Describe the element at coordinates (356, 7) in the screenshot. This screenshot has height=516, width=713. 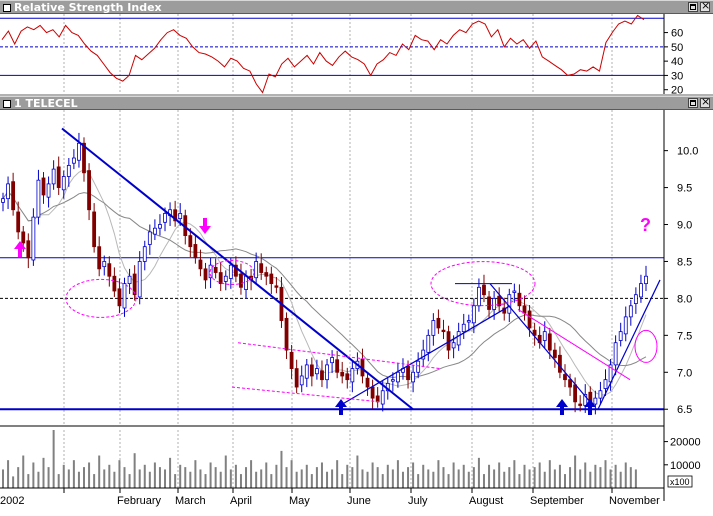
I see `rsi-title-bar: Relative Strength Index` at that location.